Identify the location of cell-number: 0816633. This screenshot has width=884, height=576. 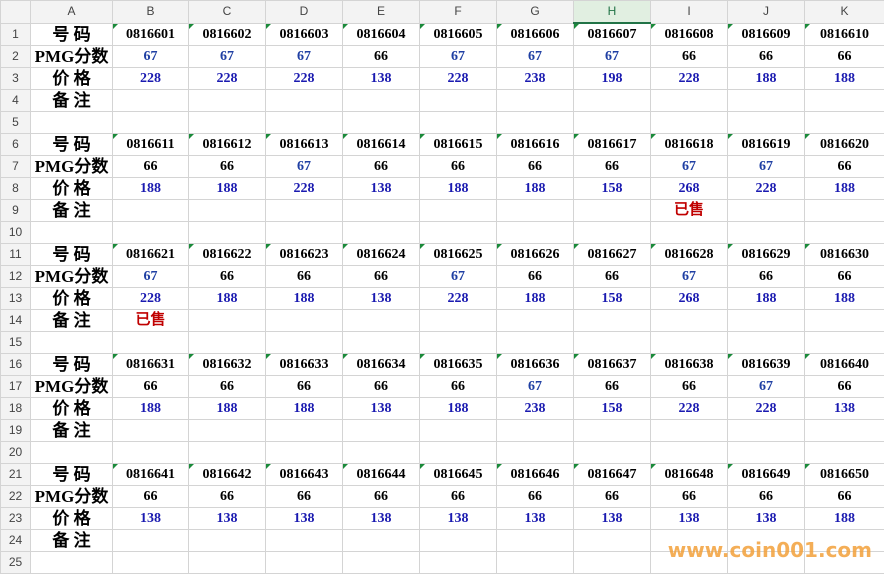
(304, 364).